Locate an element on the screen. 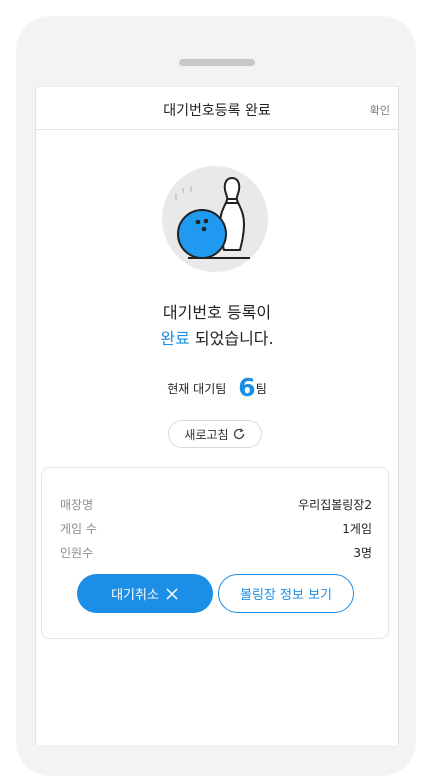 Image resolution: width=432 pixels, height=776 pixels. bowling-ball-icon is located at coordinates (202, 234).